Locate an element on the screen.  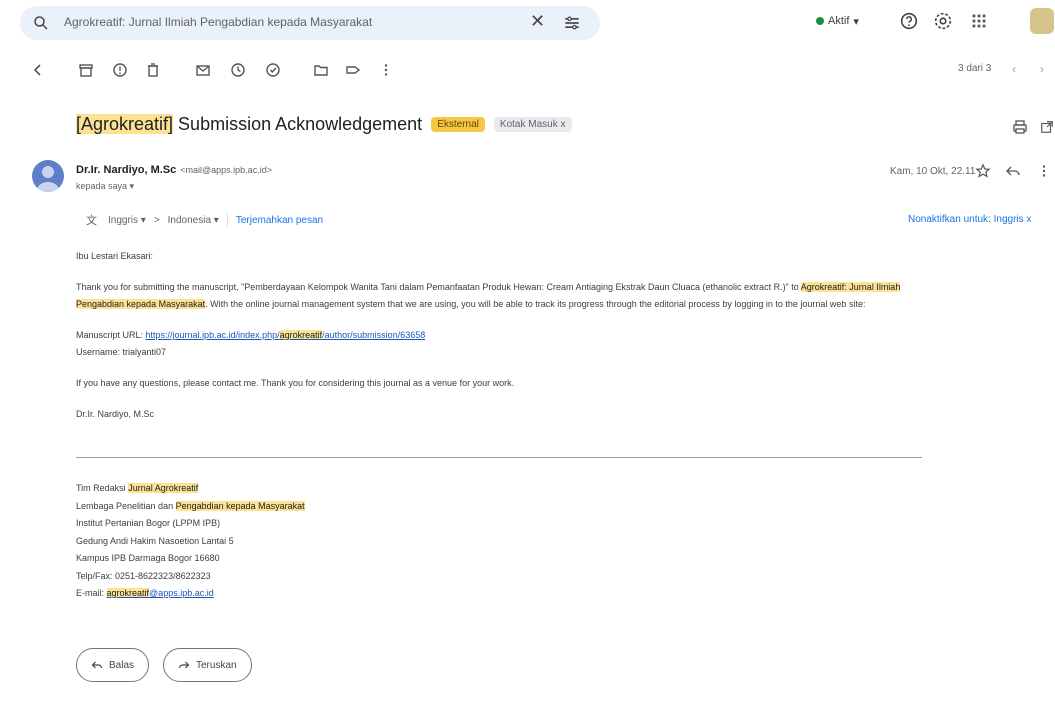
signature-email-line: E-mail: agrokreatif@apps.ipb.ac.id is located at coordinates (145, 593).